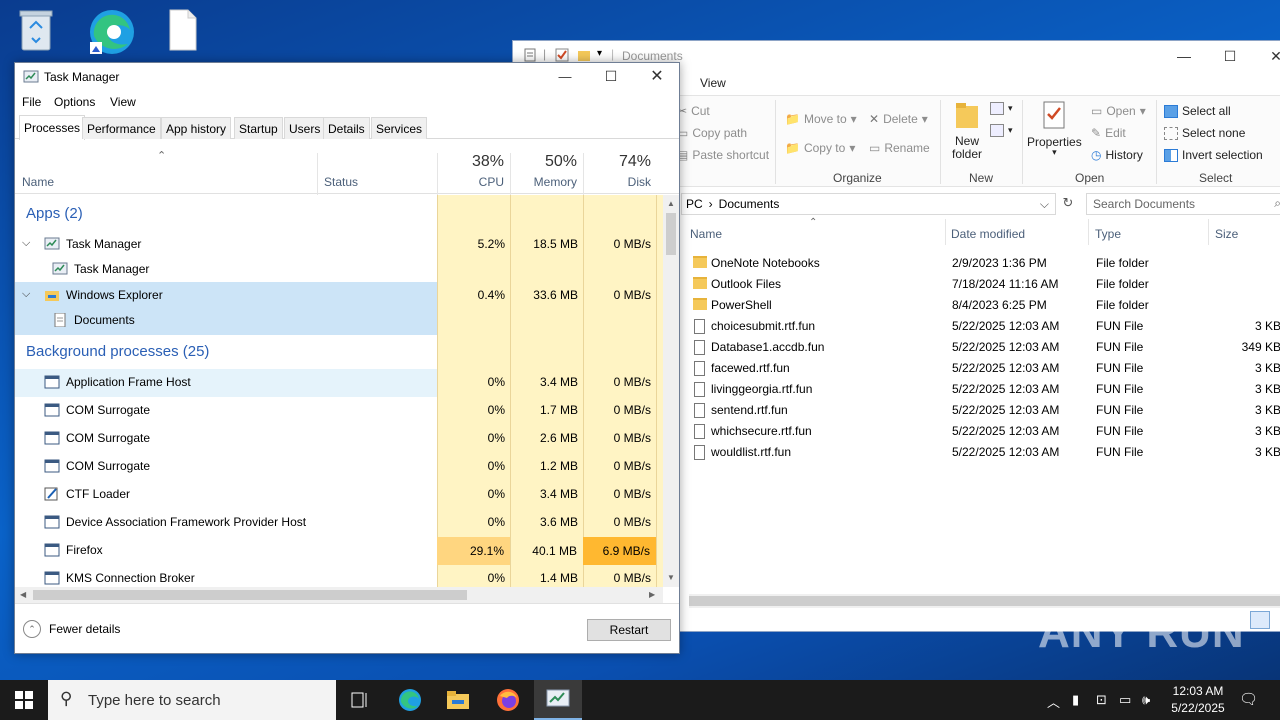  I want to click on tm-close-button: ✕, so click(657, 76).